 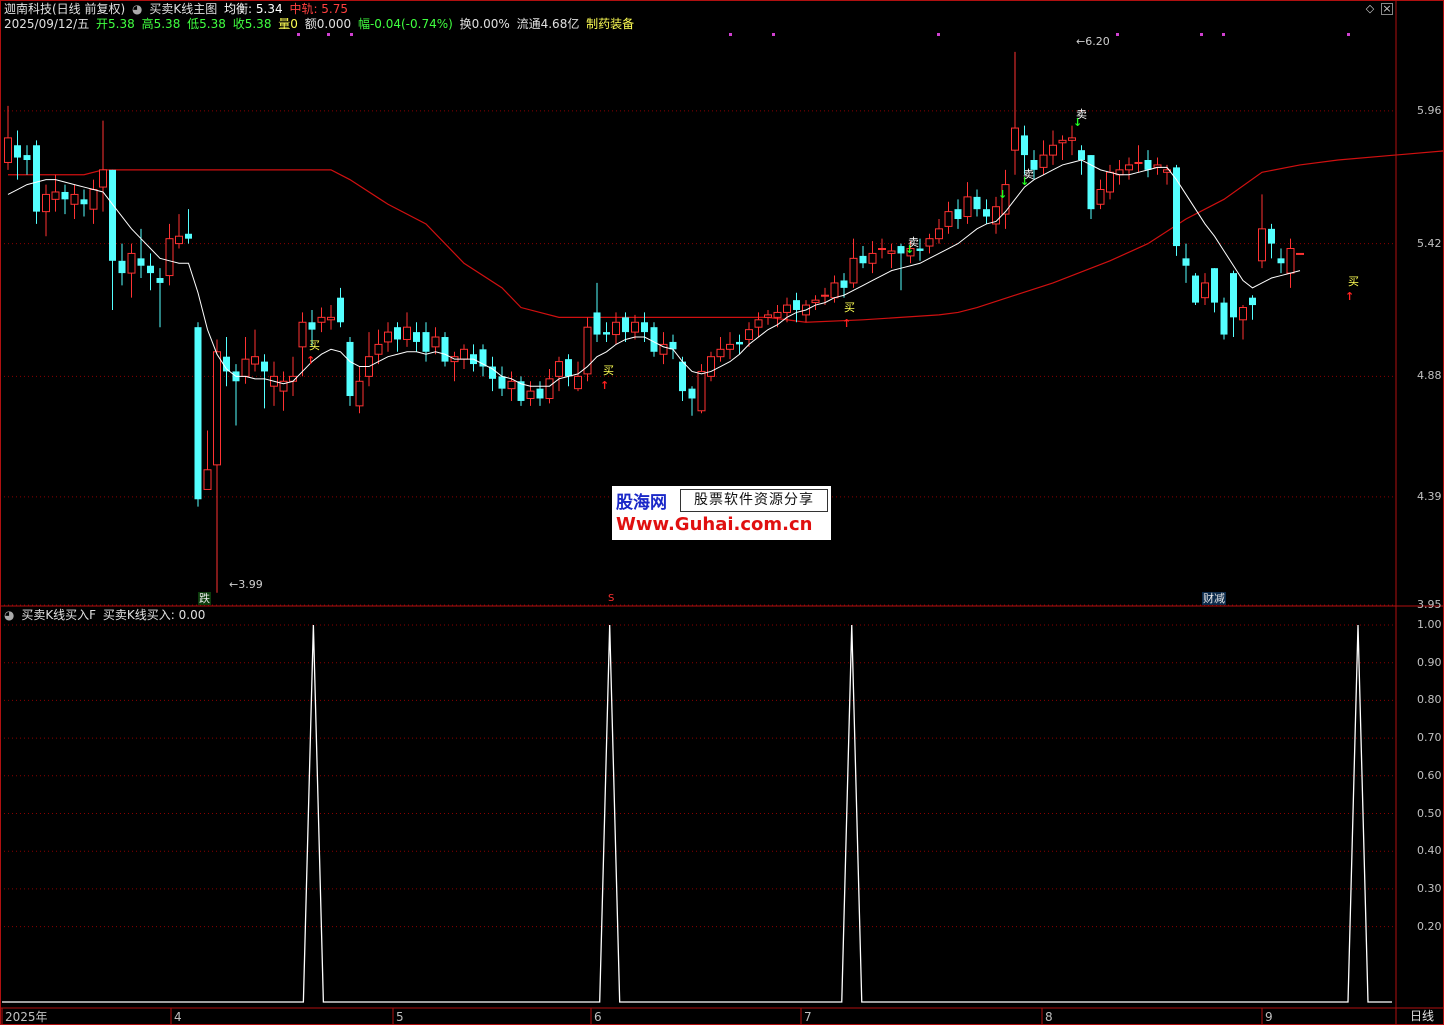 I want to click on low-price-label: ←3.99, so click(x=246, y=584).